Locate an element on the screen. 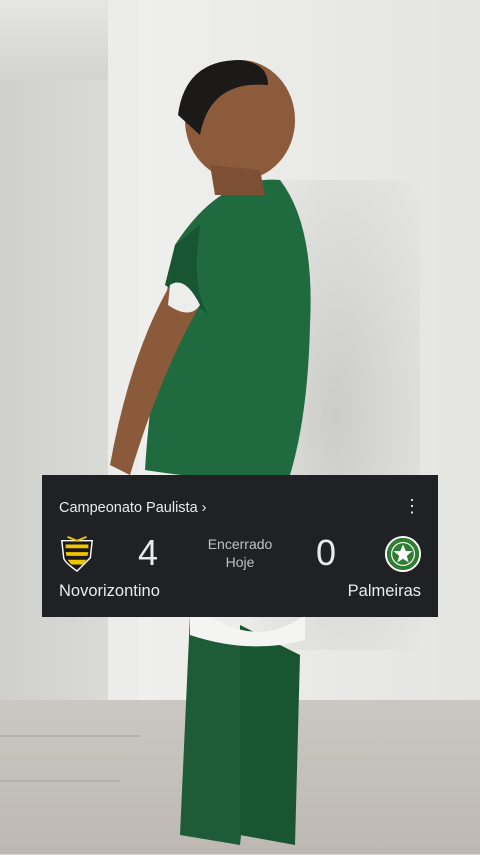  status-date: Hoje is located at coordinates (240, 562).